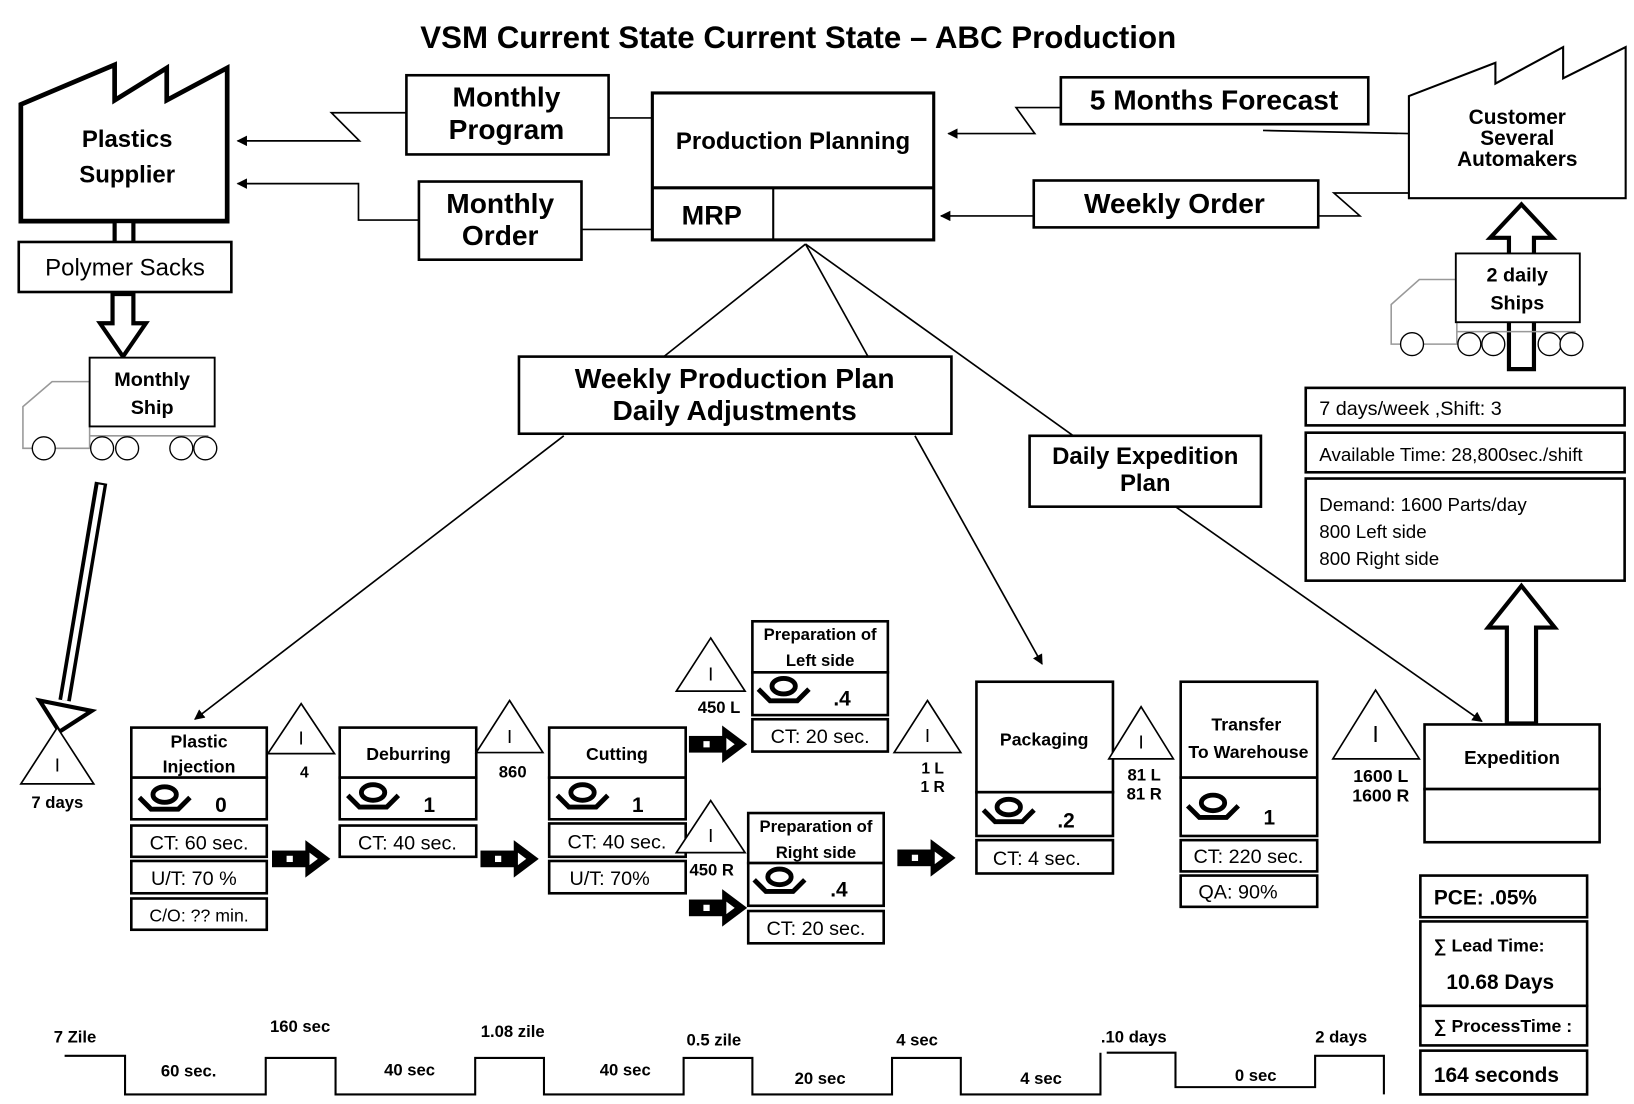  Describe the element at coordinates (820, 686) in the screenshot. I see `process-preparation-left: Preparation of Left side .4 CT: 20 sec.` at that location.